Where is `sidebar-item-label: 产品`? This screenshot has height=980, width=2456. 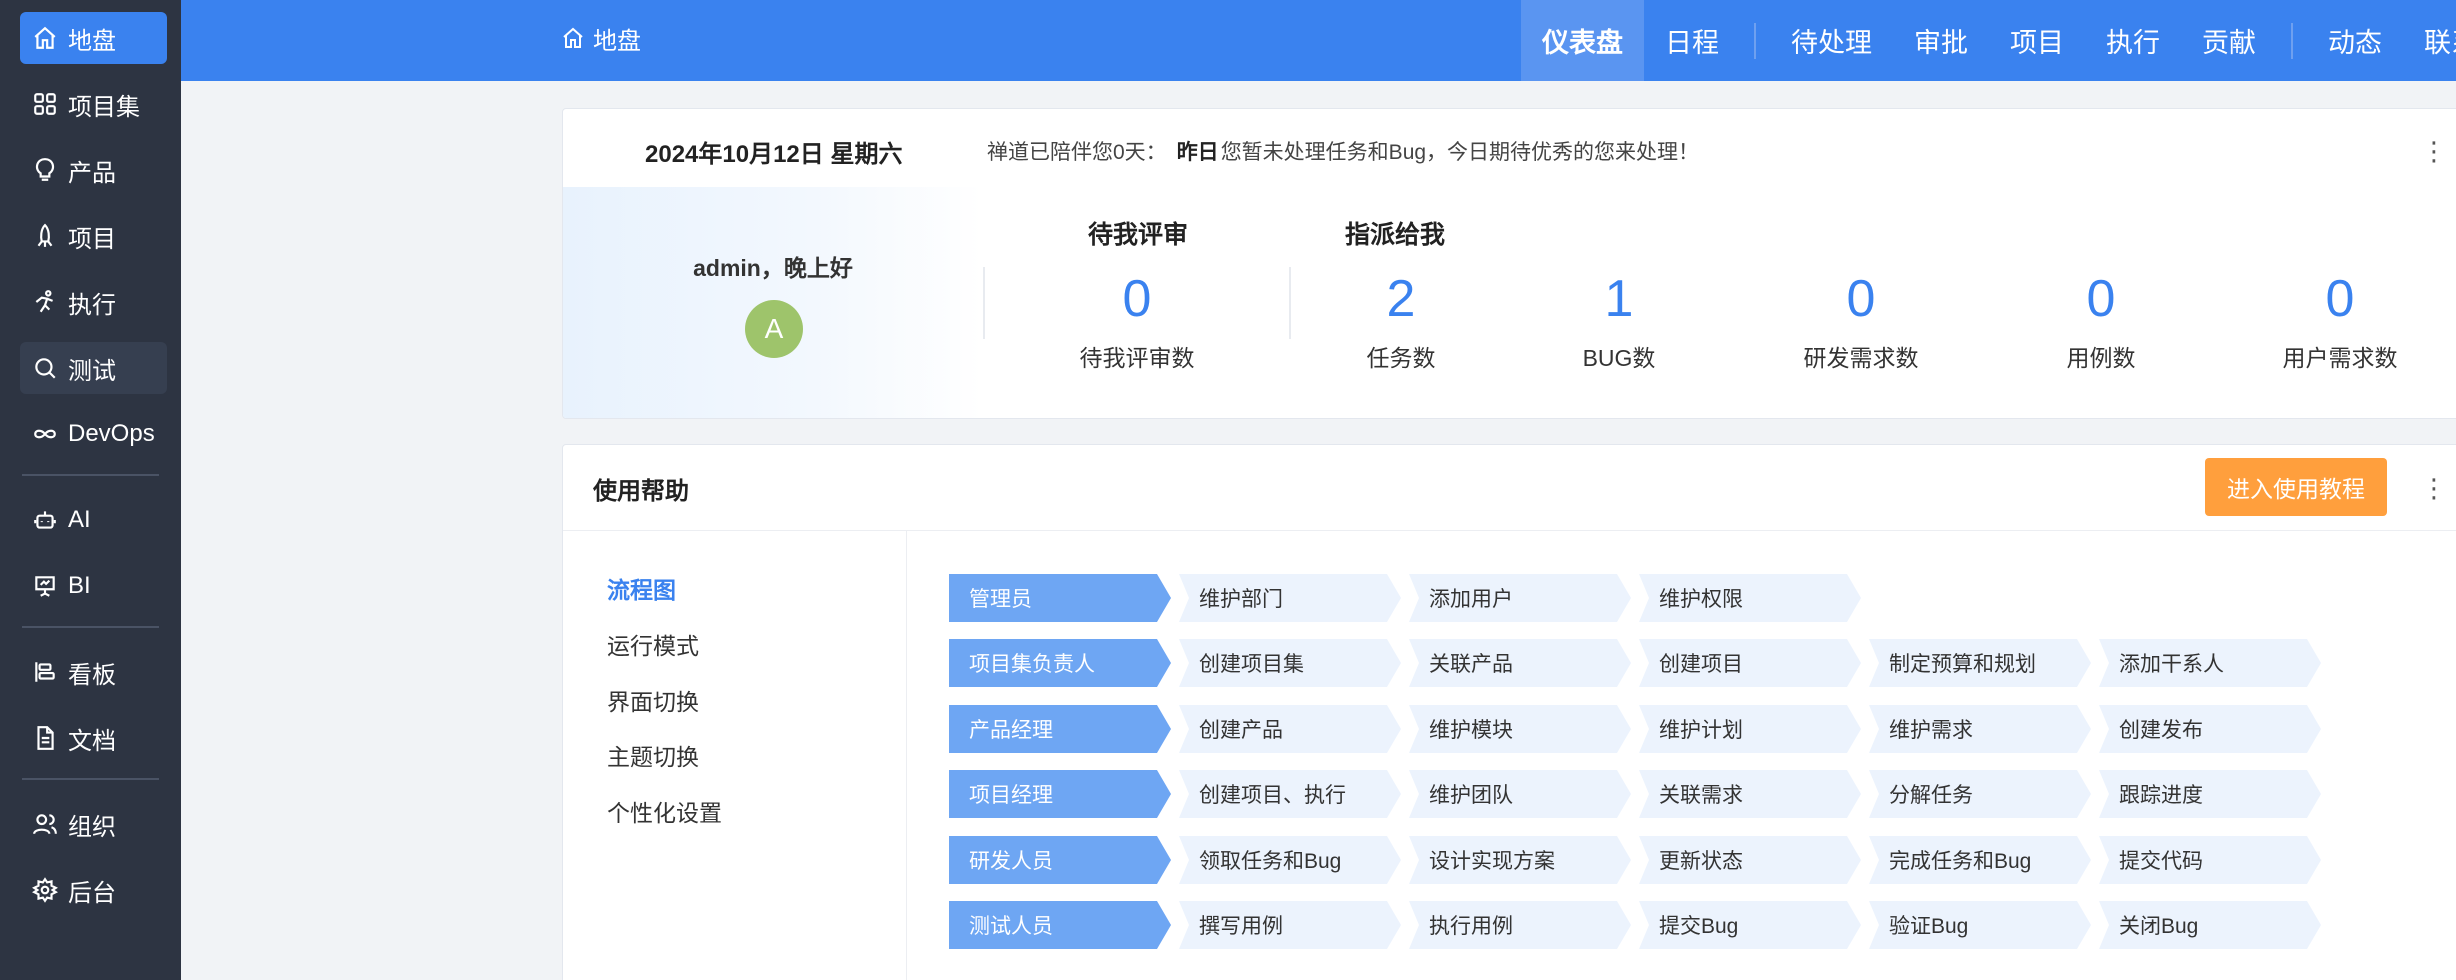
sidebar-item-label: 产品 is located at coordinates (92, 173).